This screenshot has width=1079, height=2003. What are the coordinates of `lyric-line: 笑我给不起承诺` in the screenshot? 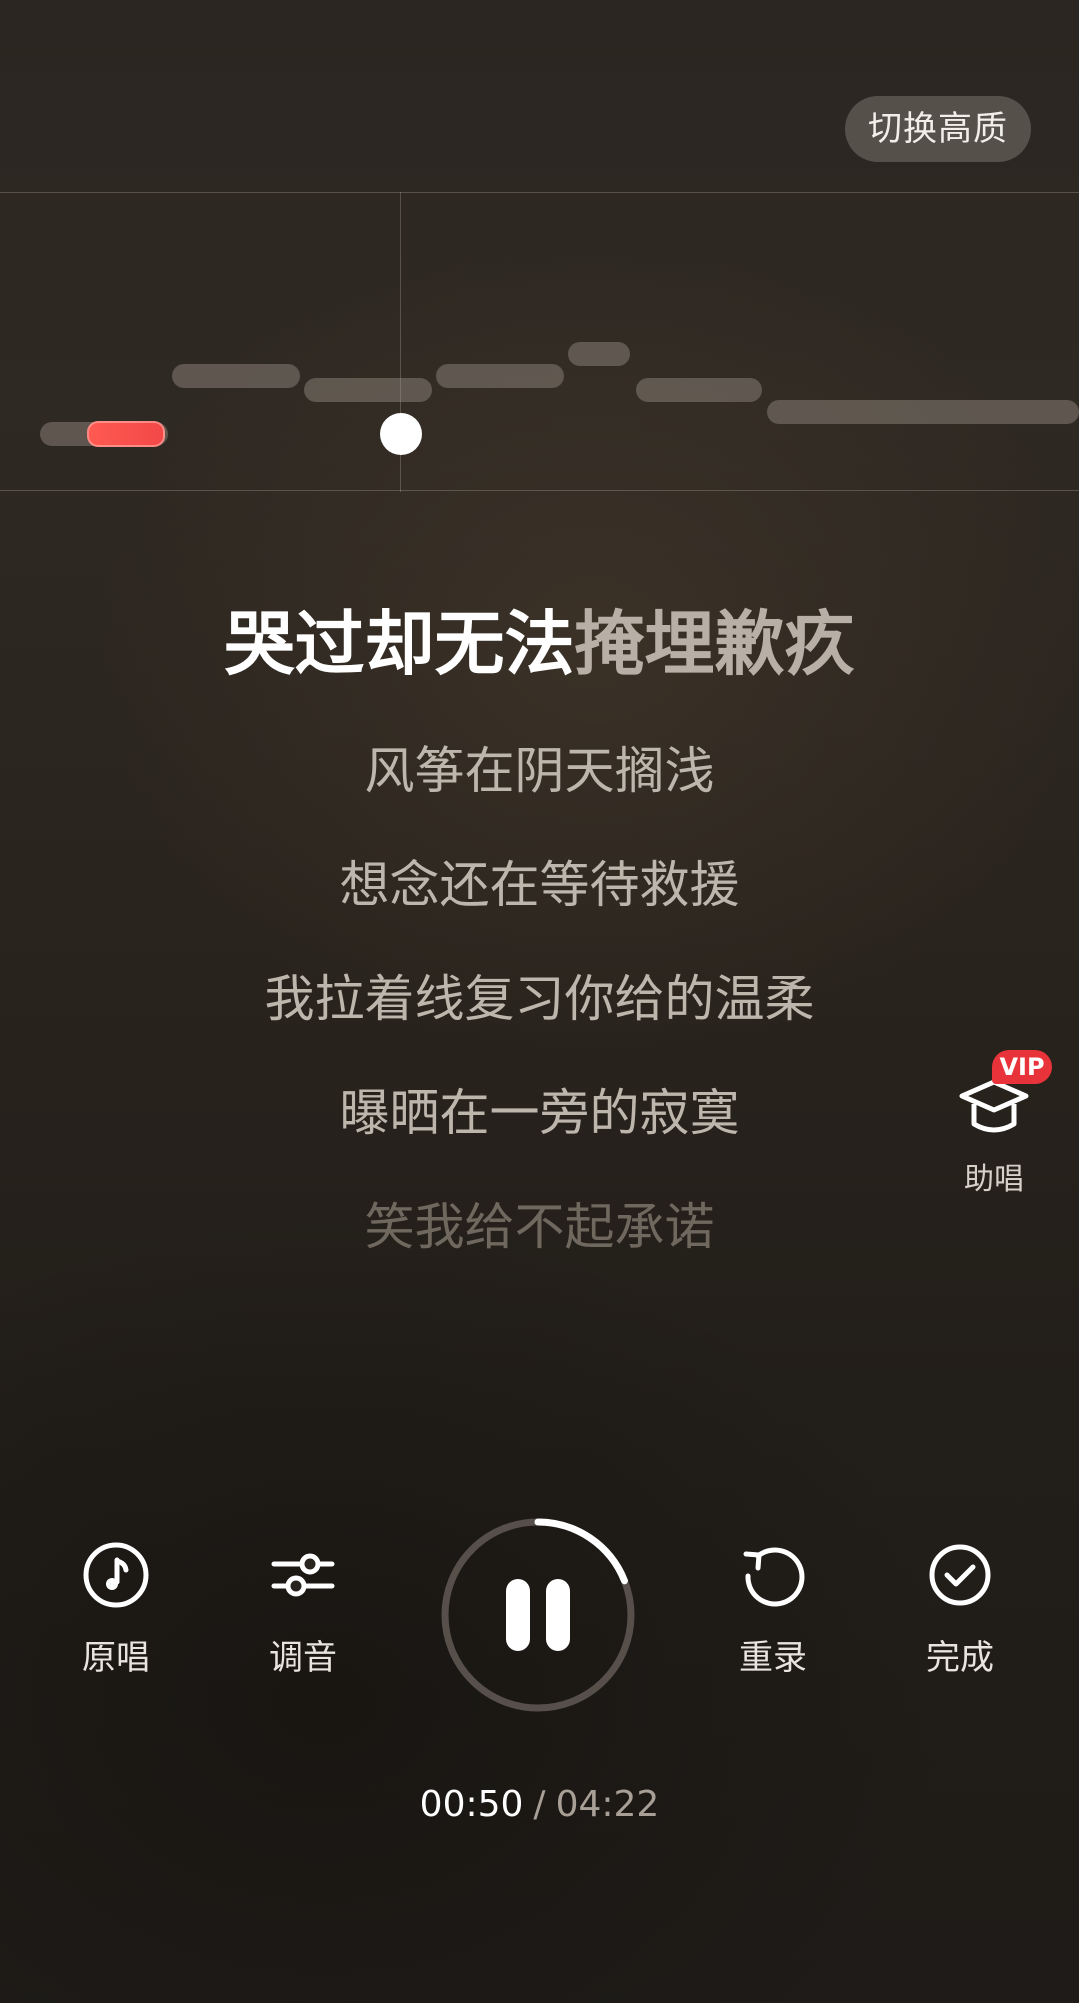 It's located at (539, 1227).